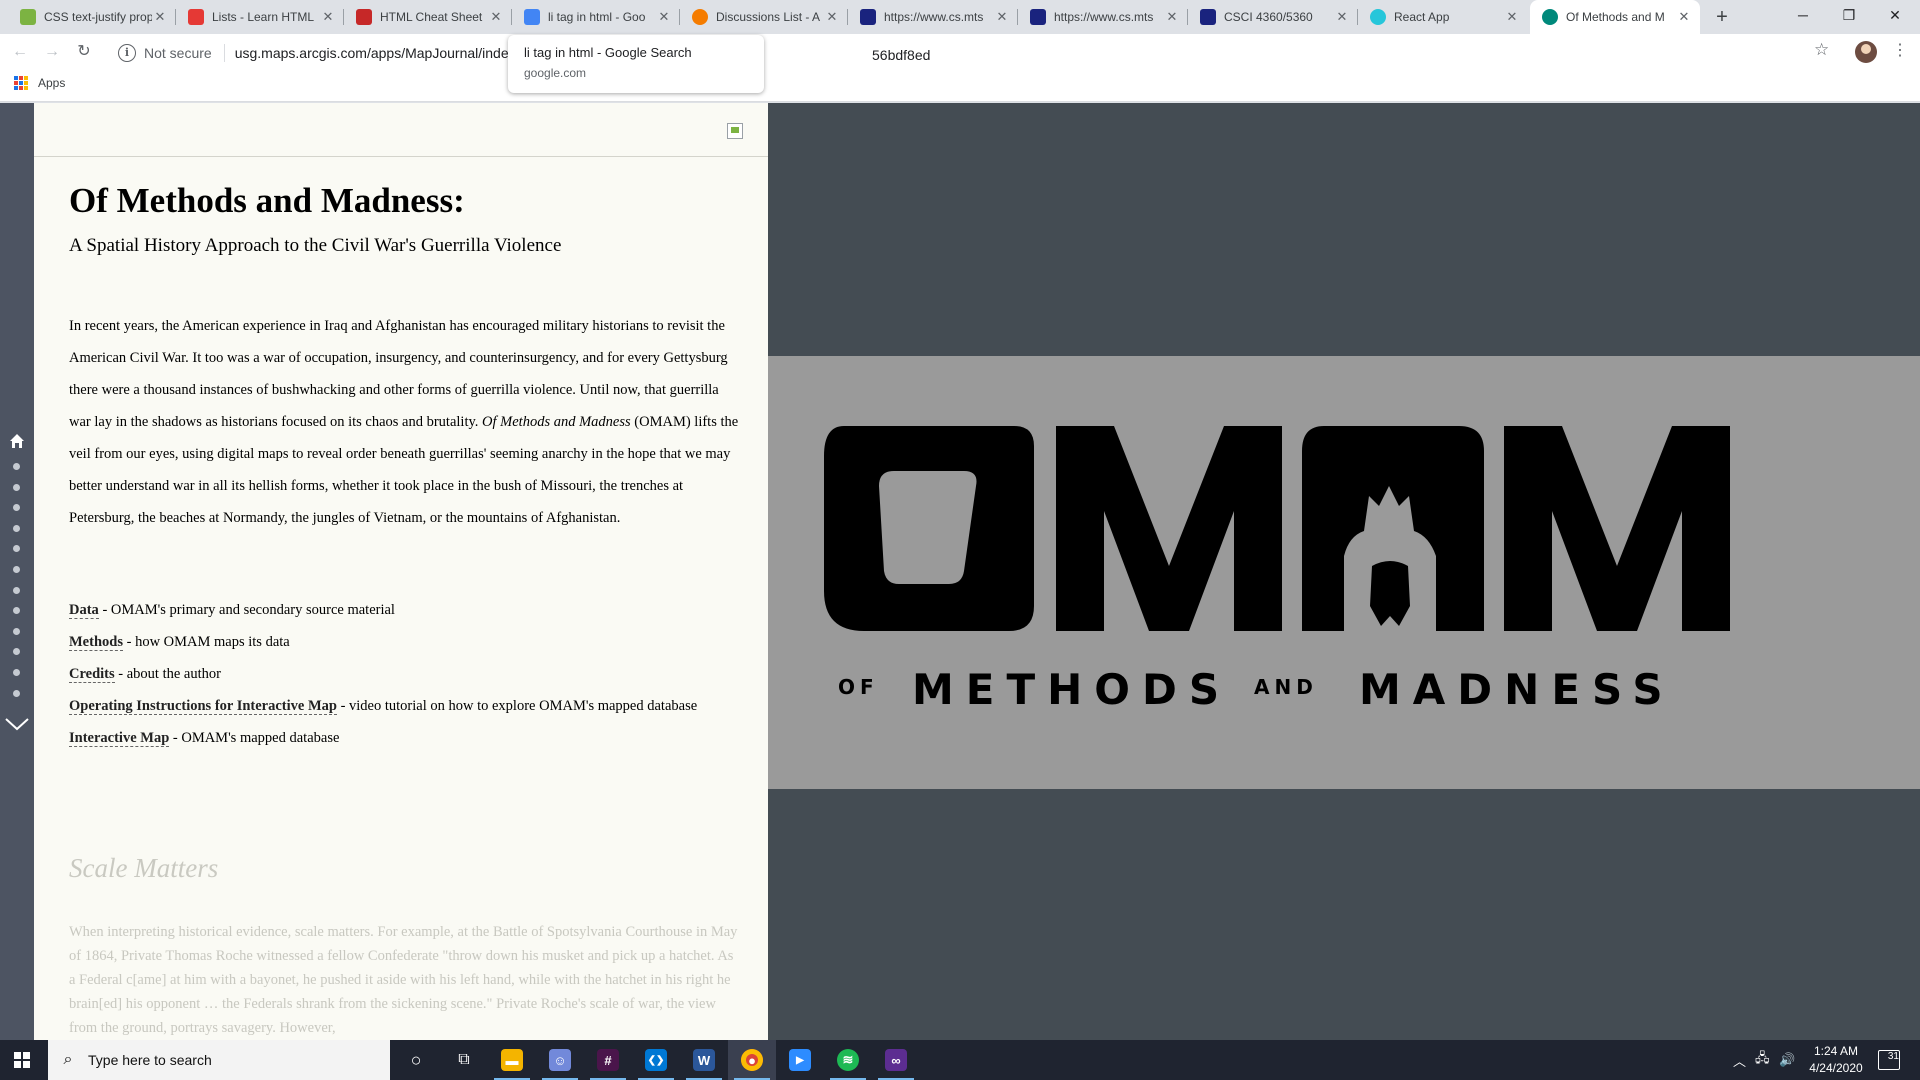  Describe the element at coordinates (224, 52) in the screenshot. I see `omnibox-divider` at that location.